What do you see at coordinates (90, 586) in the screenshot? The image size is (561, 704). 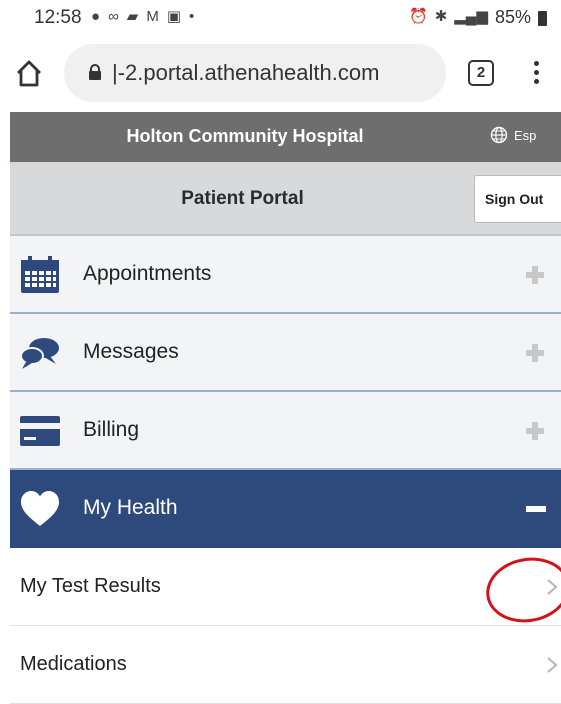 I see `list-item-label: My Test Results` at bounding box center [90, 586].